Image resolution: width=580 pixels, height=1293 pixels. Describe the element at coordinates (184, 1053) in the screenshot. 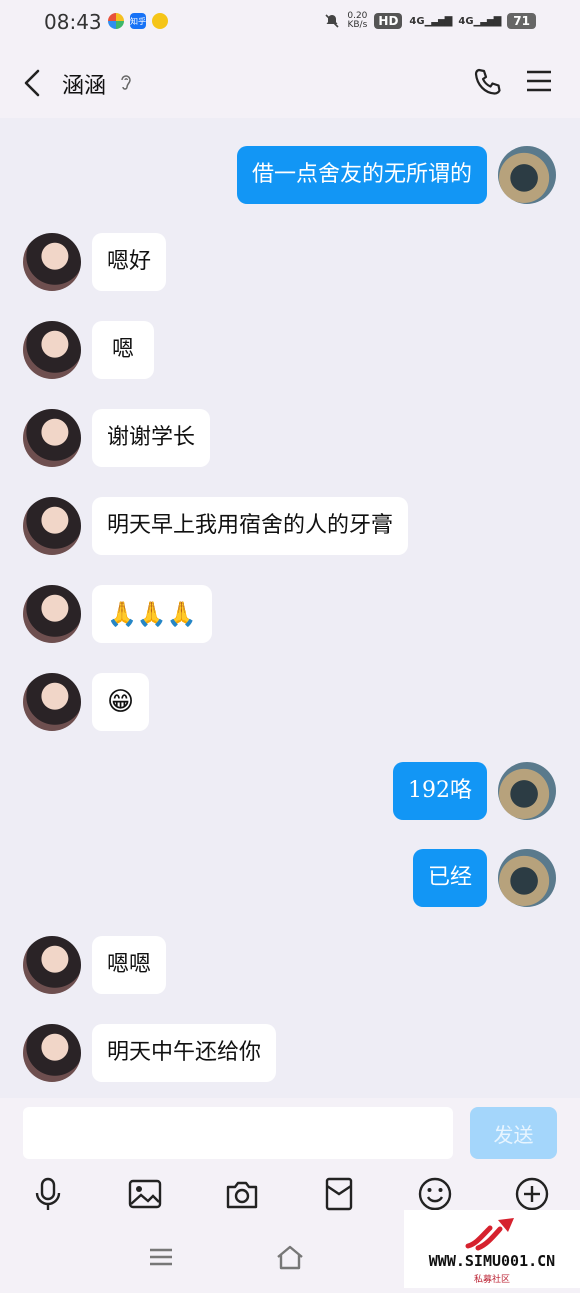

I see `message-bubble-incoming: 明天中午还给你` at that location.